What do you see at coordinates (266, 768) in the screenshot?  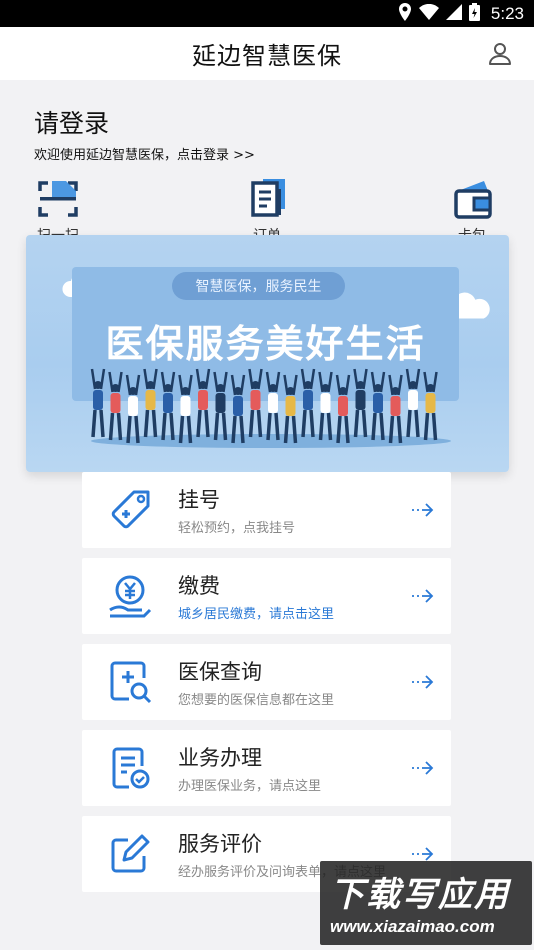 I see `menu-card-business: 业务办理 办理医保业务，请点这里` at bounding box center [266, 768].